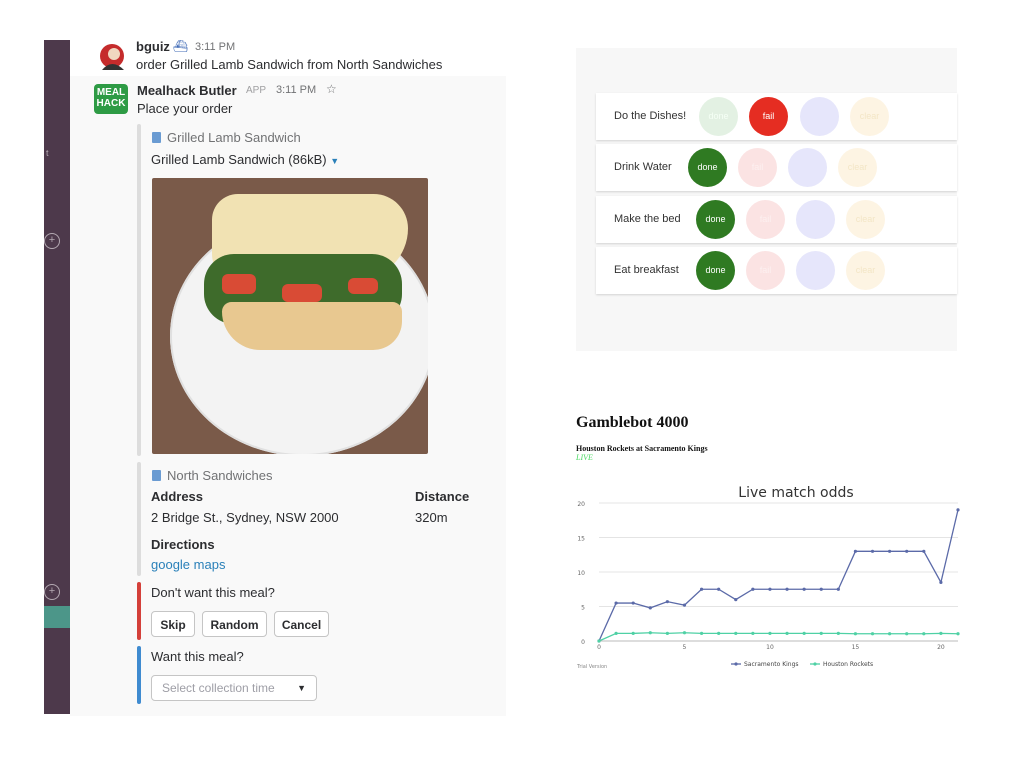 This screenshot has width=1028, height=768. Describe the element at coordinates (234, 624) in the screenshot. I see `random-button: Random` at that location.